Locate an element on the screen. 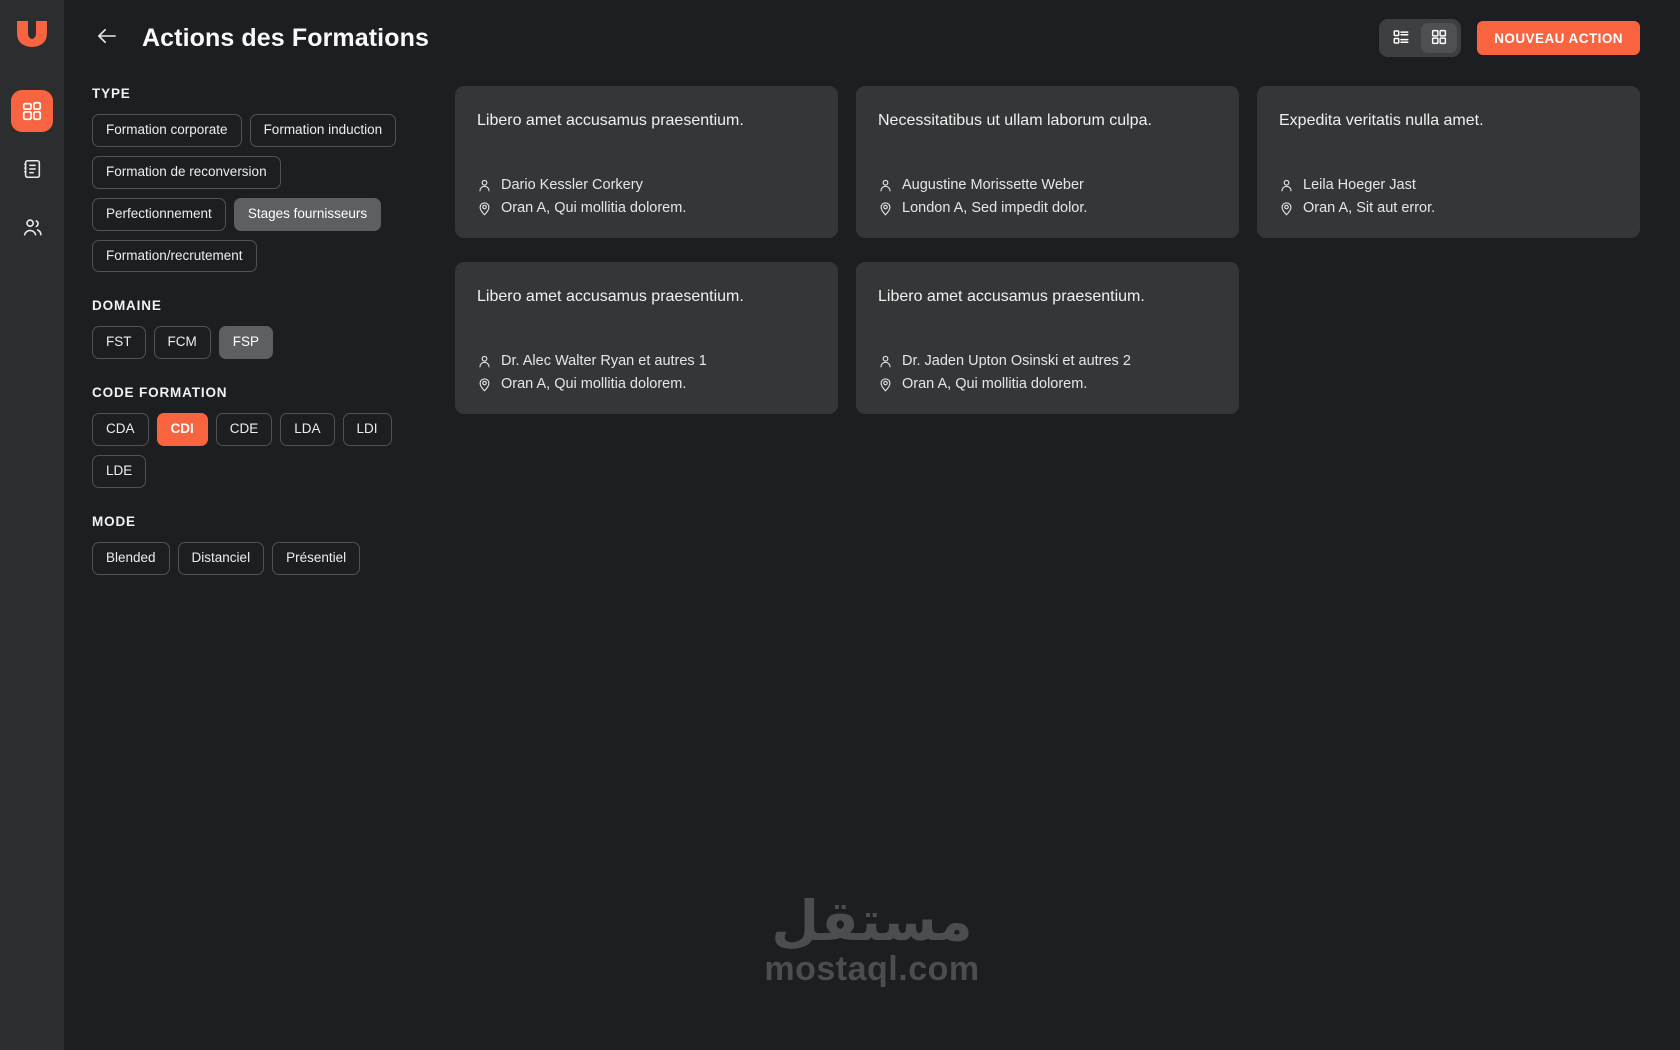 The height and width of the screenshot is (1050, 1680). filter-legend: MODE is located at coordinates (114, 521).